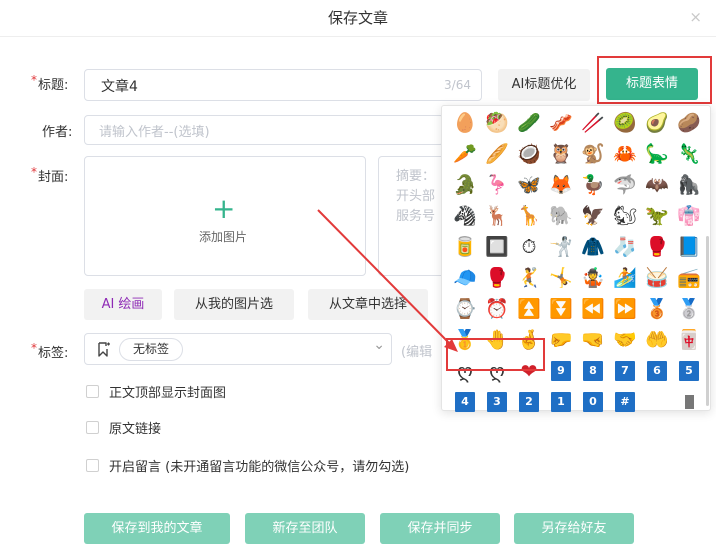  Describe the element at coordinates (157, 528) in the screenshot. I see `save-to-my-articles-button: 保存到我的文章` at that location.